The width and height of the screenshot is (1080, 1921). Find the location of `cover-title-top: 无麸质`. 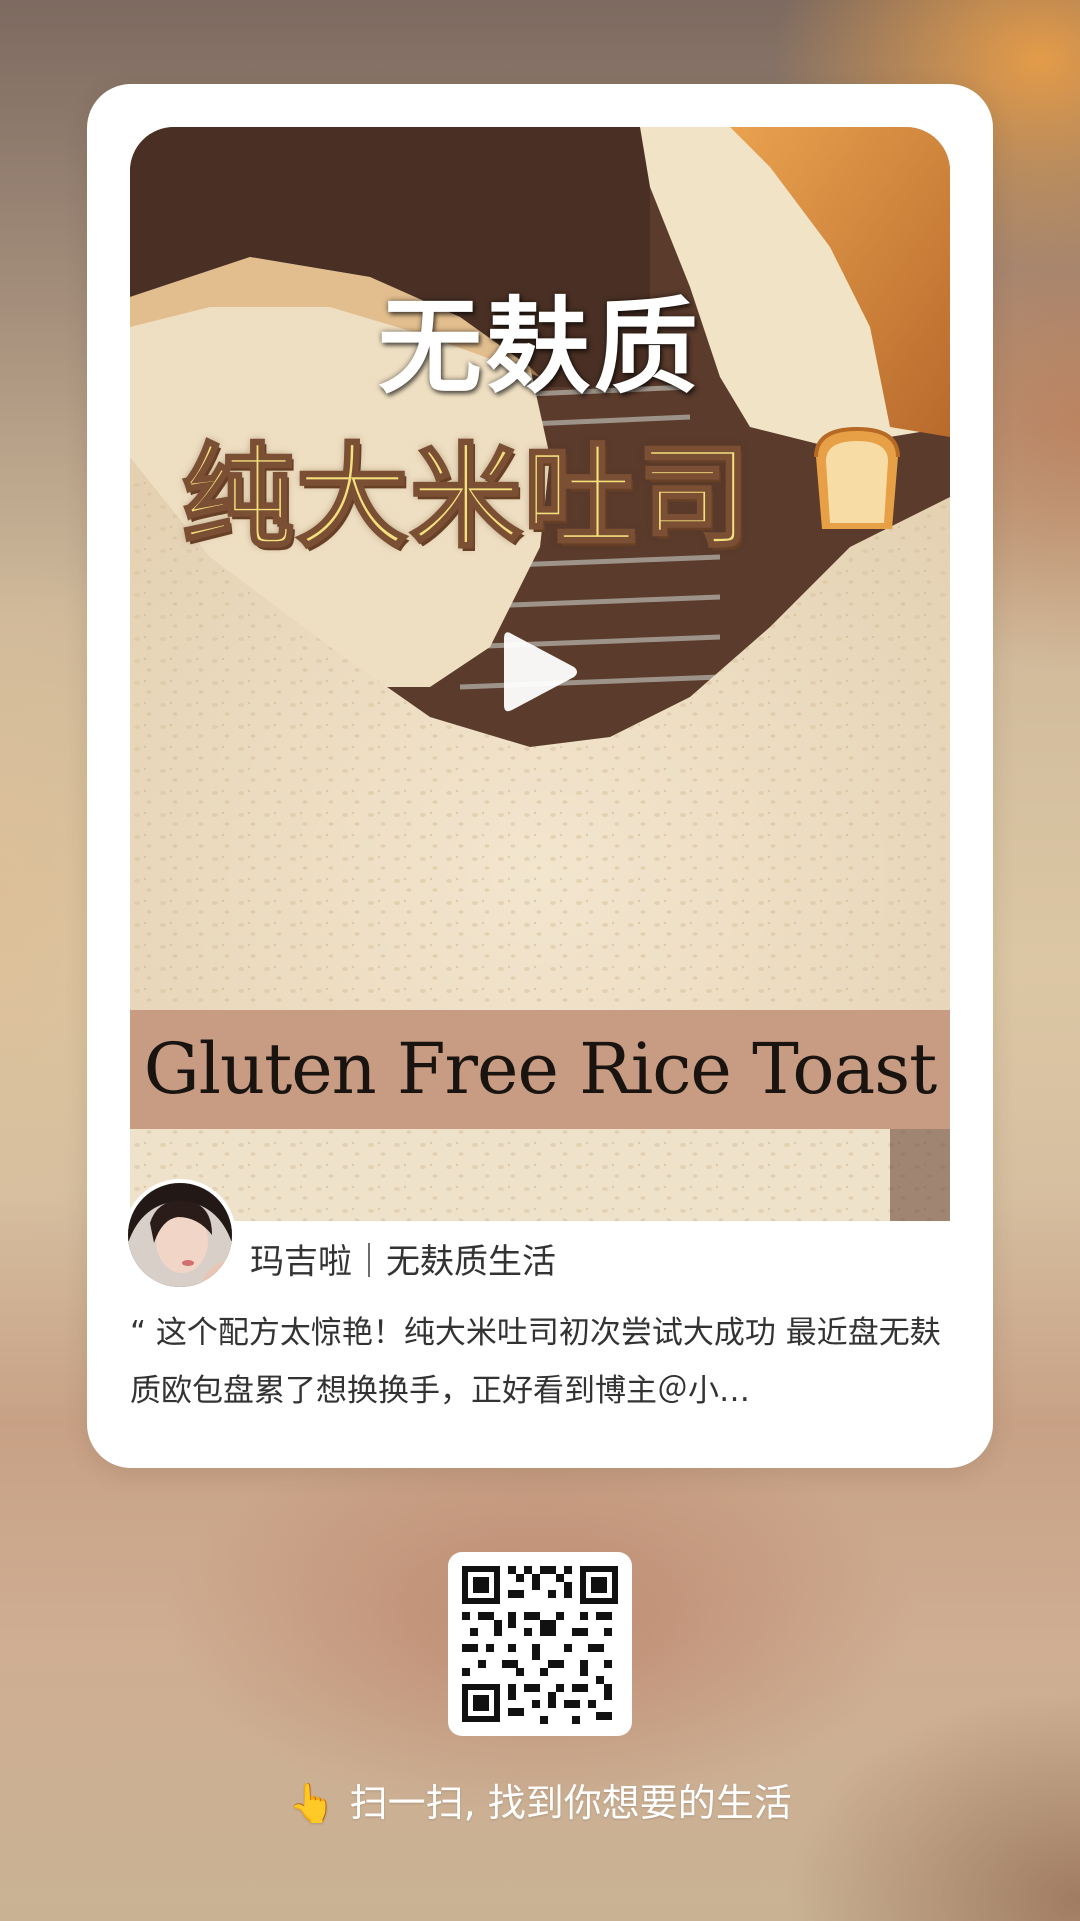

cover-title-top: 无麸质 is located at coordinates (539, 347).